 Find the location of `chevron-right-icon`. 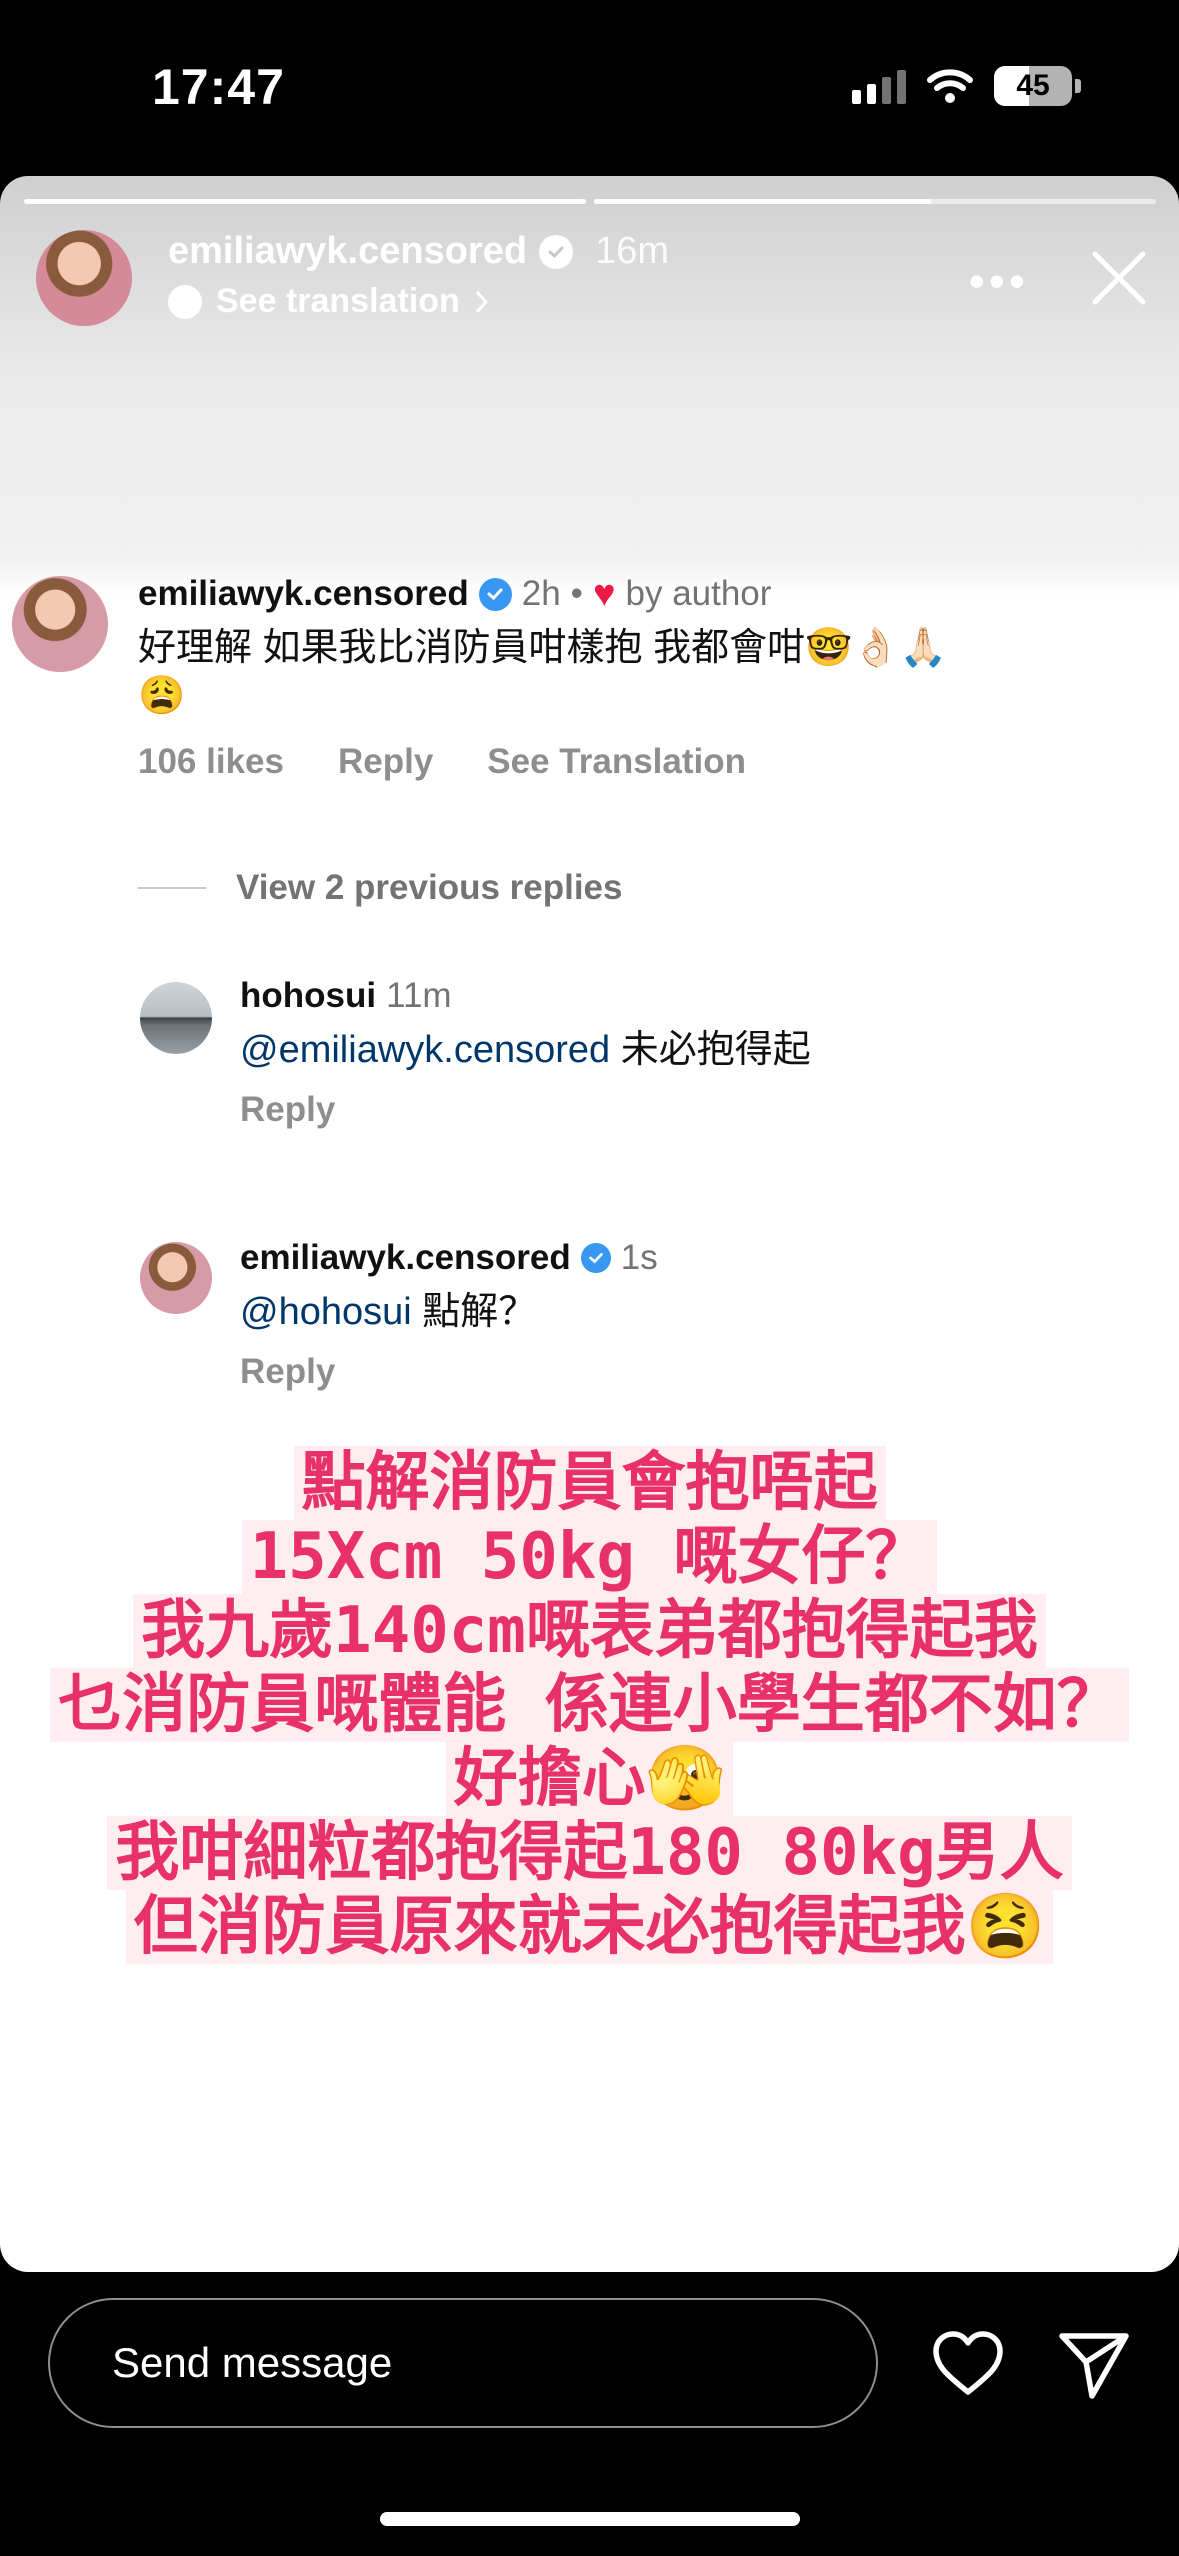

chevron-right-icon is located at coordinates (481, 301).